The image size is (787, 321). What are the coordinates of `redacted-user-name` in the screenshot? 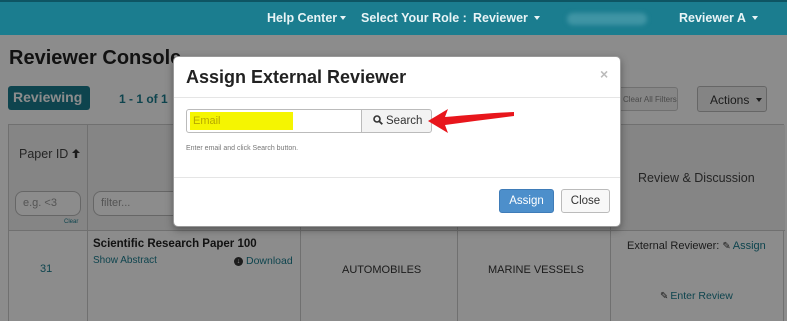 It's located at (607, 19).